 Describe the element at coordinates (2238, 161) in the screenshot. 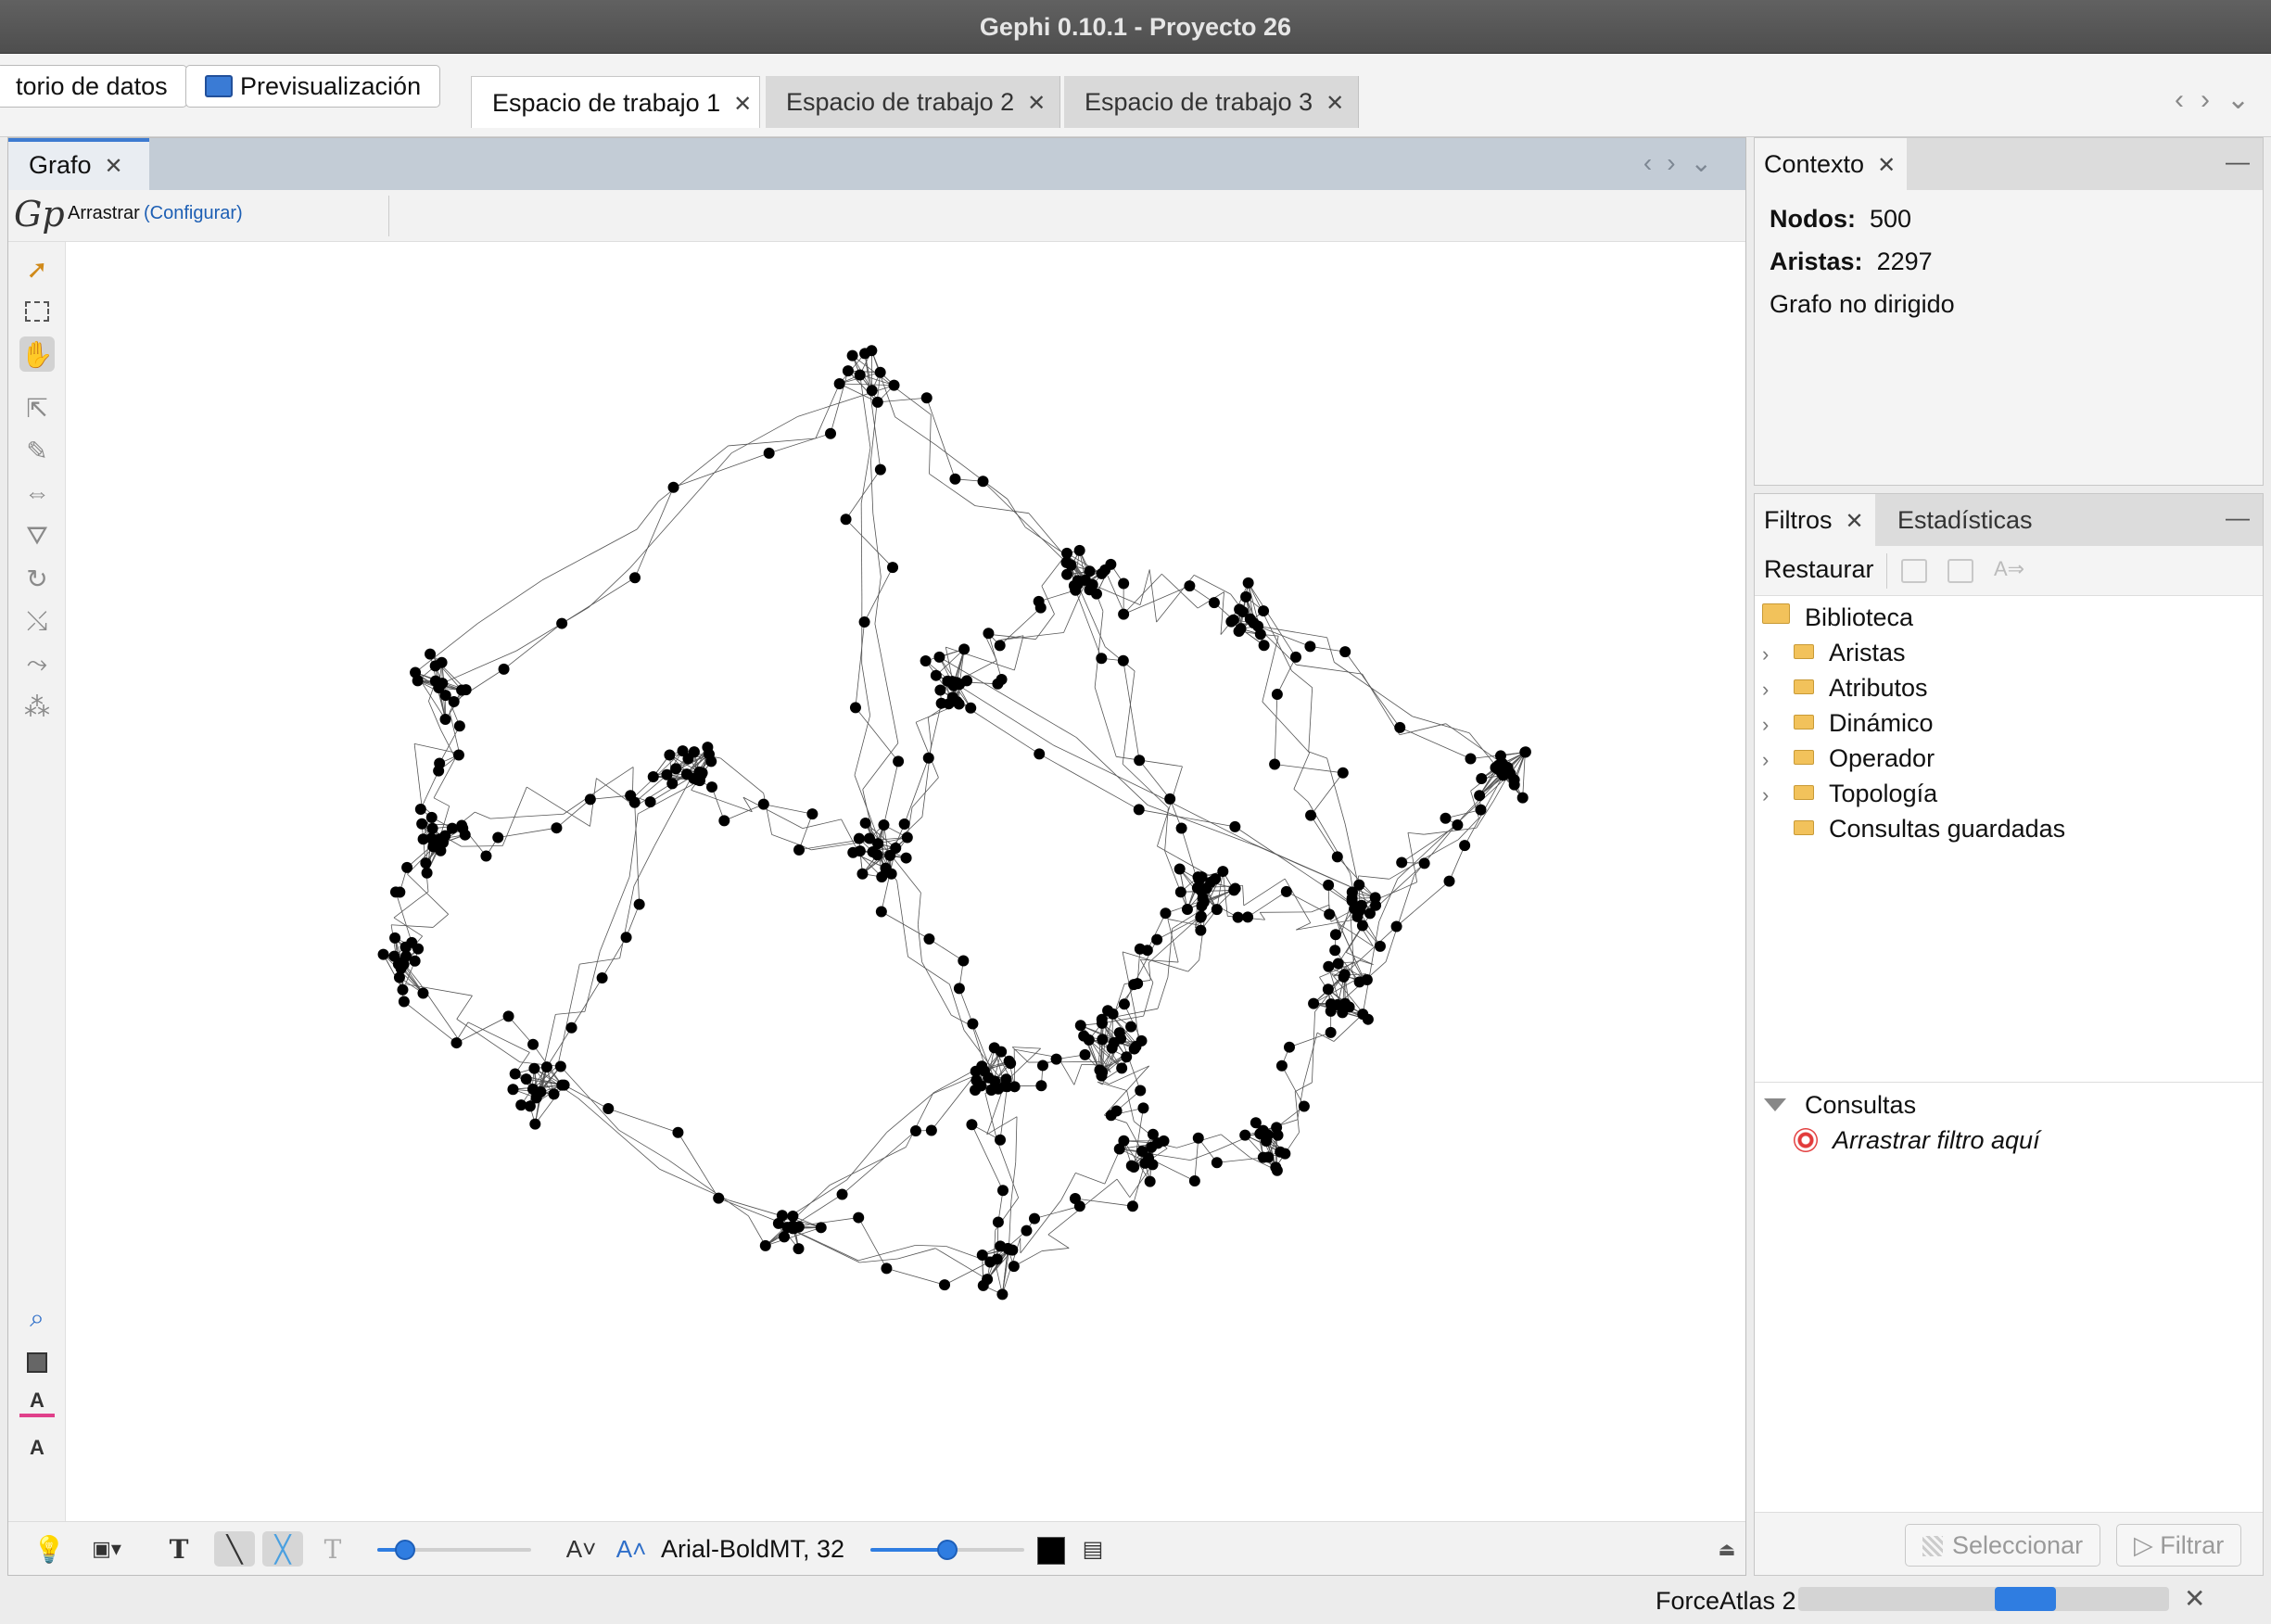

I see `minimize-icon: —` at that location.